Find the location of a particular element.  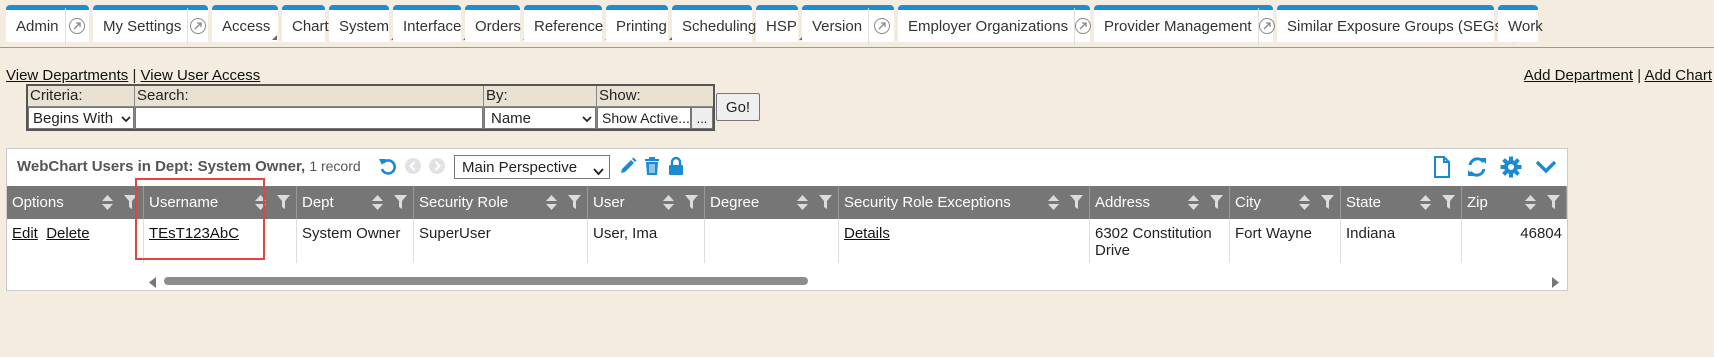

scroll-left-icon is located at coordinates (153, 282).